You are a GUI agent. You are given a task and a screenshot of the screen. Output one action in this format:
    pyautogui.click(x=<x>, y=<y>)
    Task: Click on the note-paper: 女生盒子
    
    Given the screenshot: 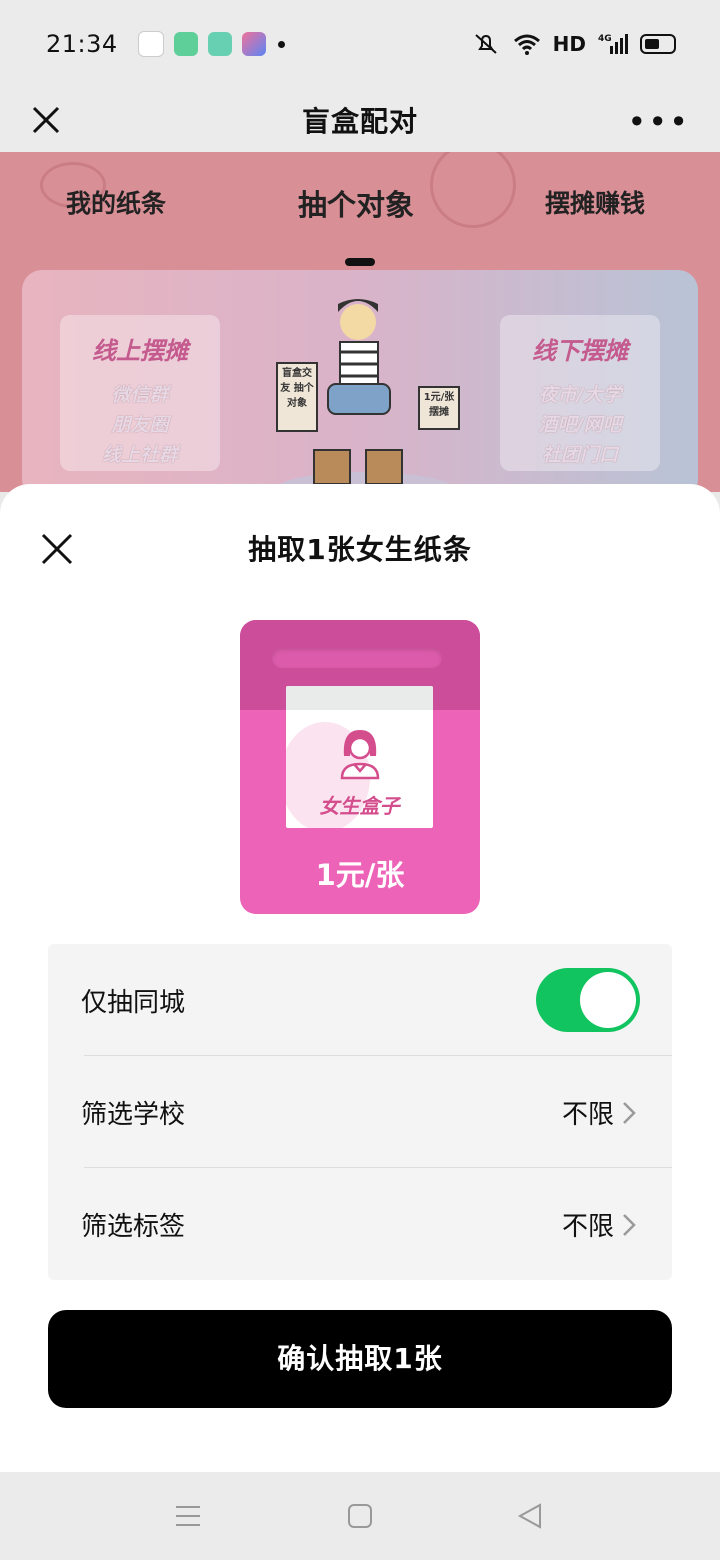 What is the action you would take?
    pyautogui.click(x=359, y=757)
    